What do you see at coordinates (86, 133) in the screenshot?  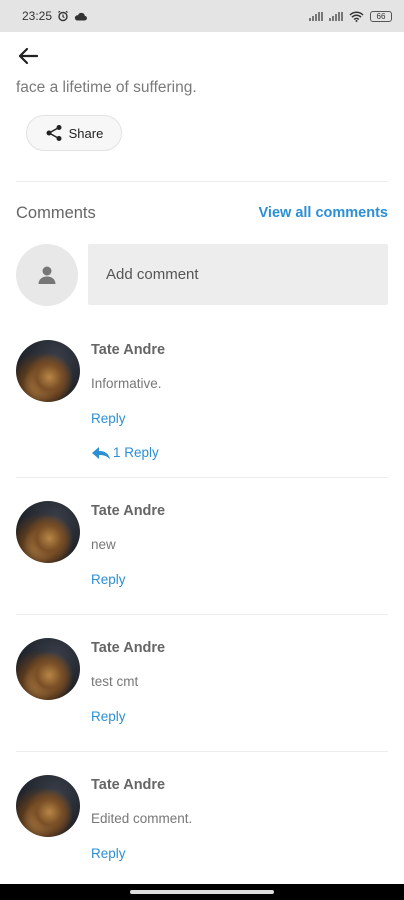 I see `share-label: Share` at bounding box center [86, 133].